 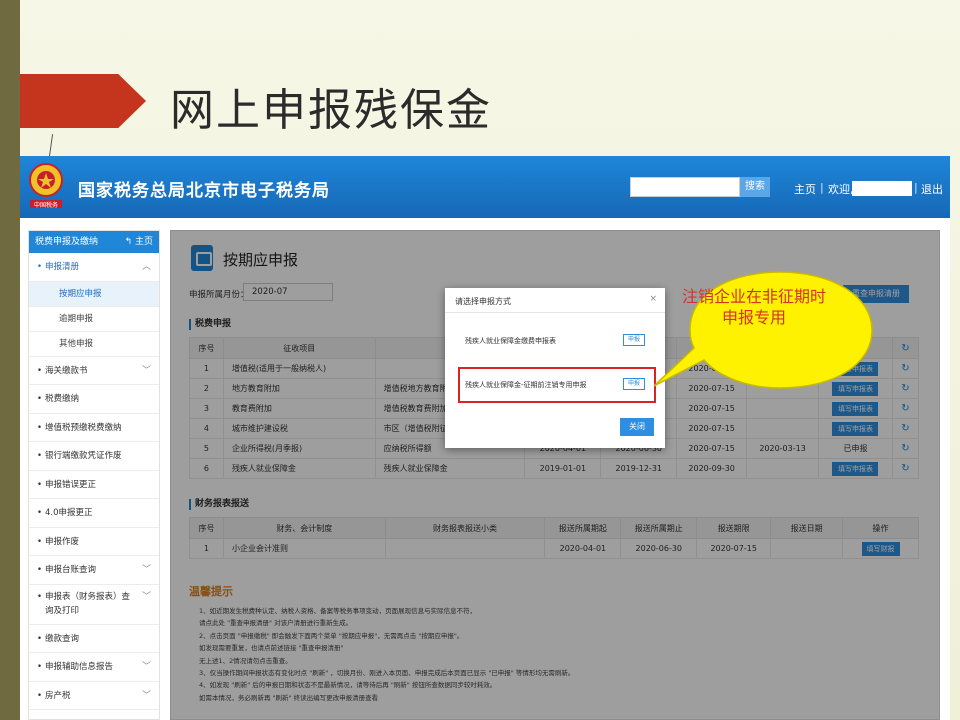 I want to click on sidebar-home-link: ↰ 主页, so click(x=139, y=242).